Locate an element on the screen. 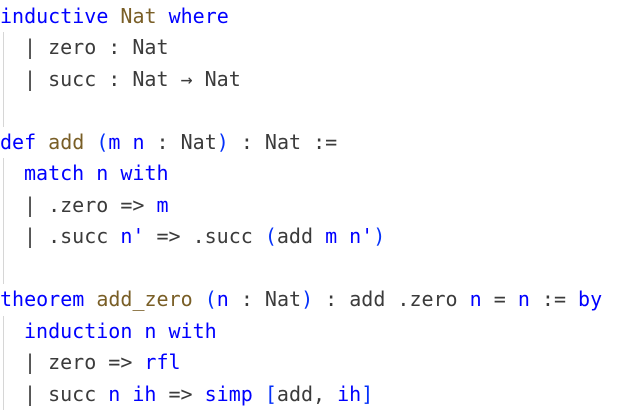  code-token: inductive is located at coordinates (54, 15).